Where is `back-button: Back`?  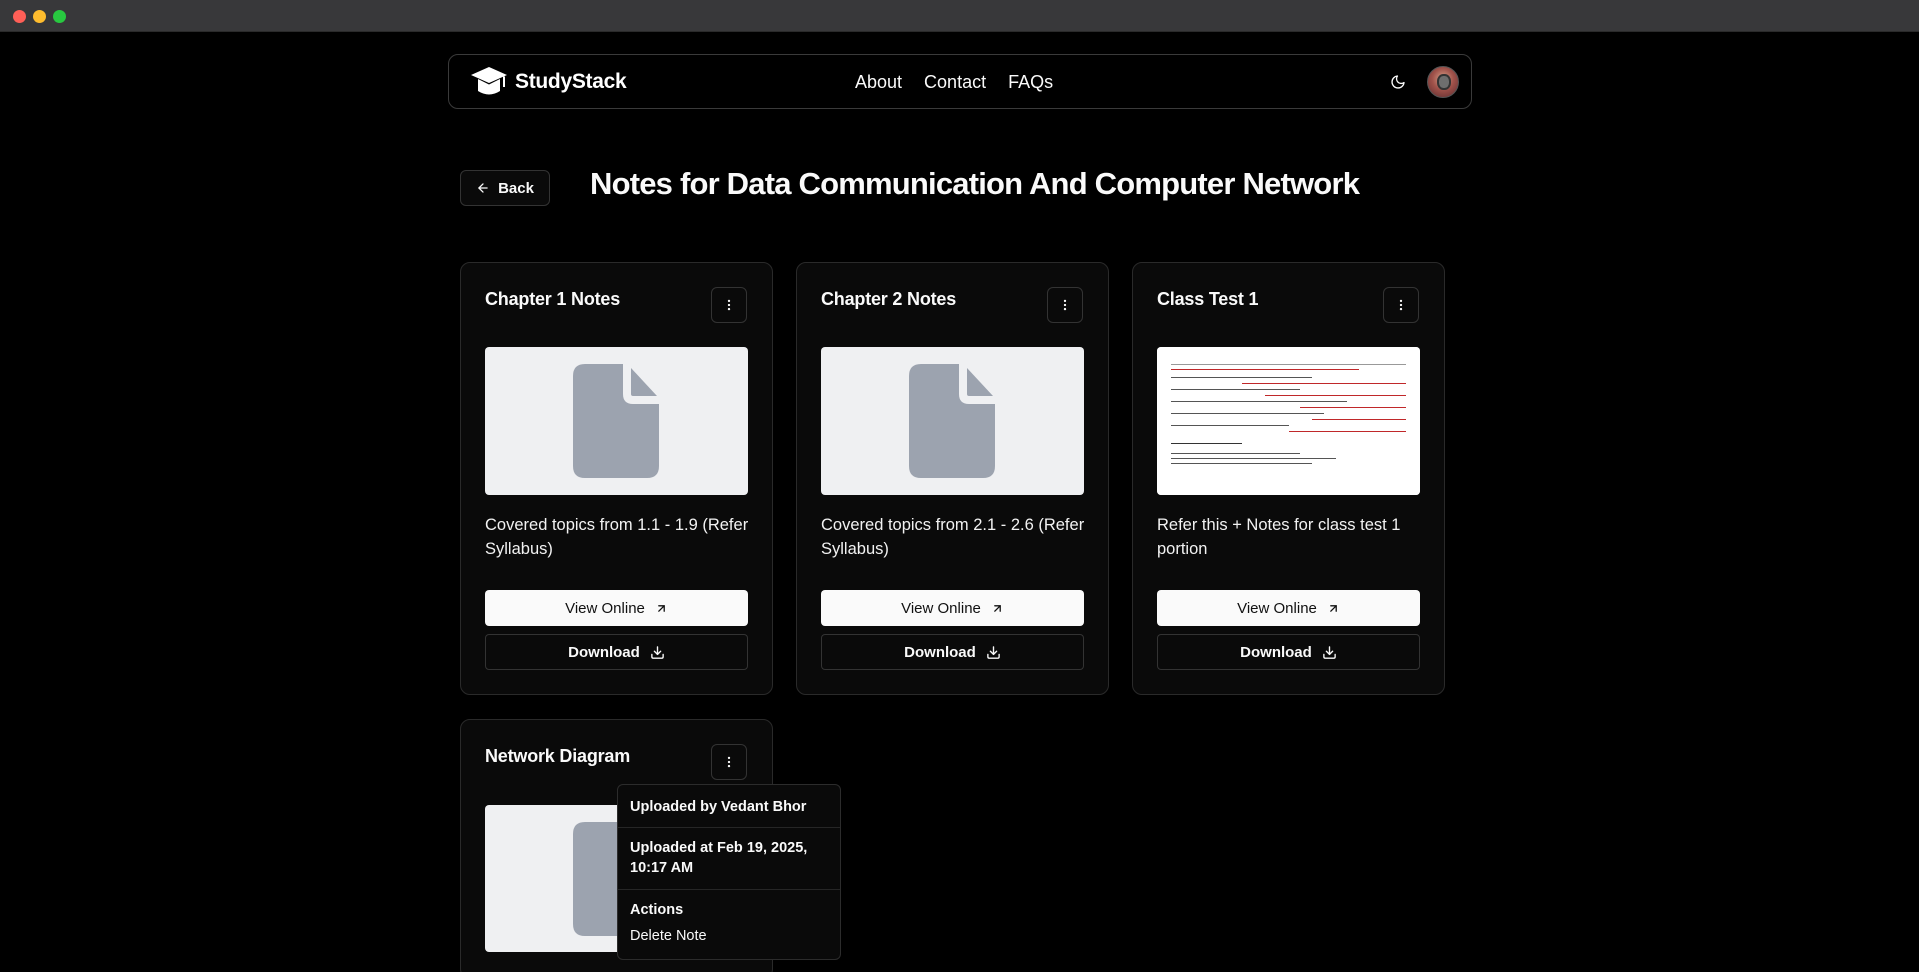 back-button: Back is located at coordinates (505, 188).